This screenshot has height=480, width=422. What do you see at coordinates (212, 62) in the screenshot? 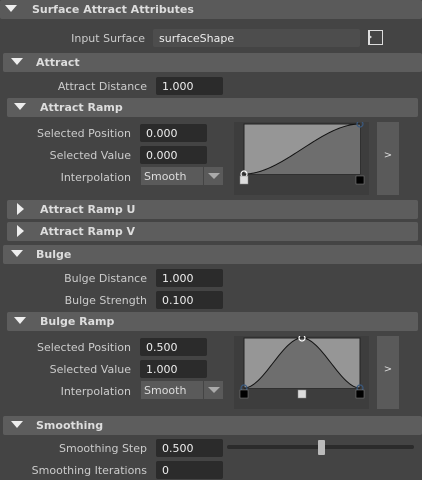
I see `section-header-attract: Attract` at bounding box center [212, 62].